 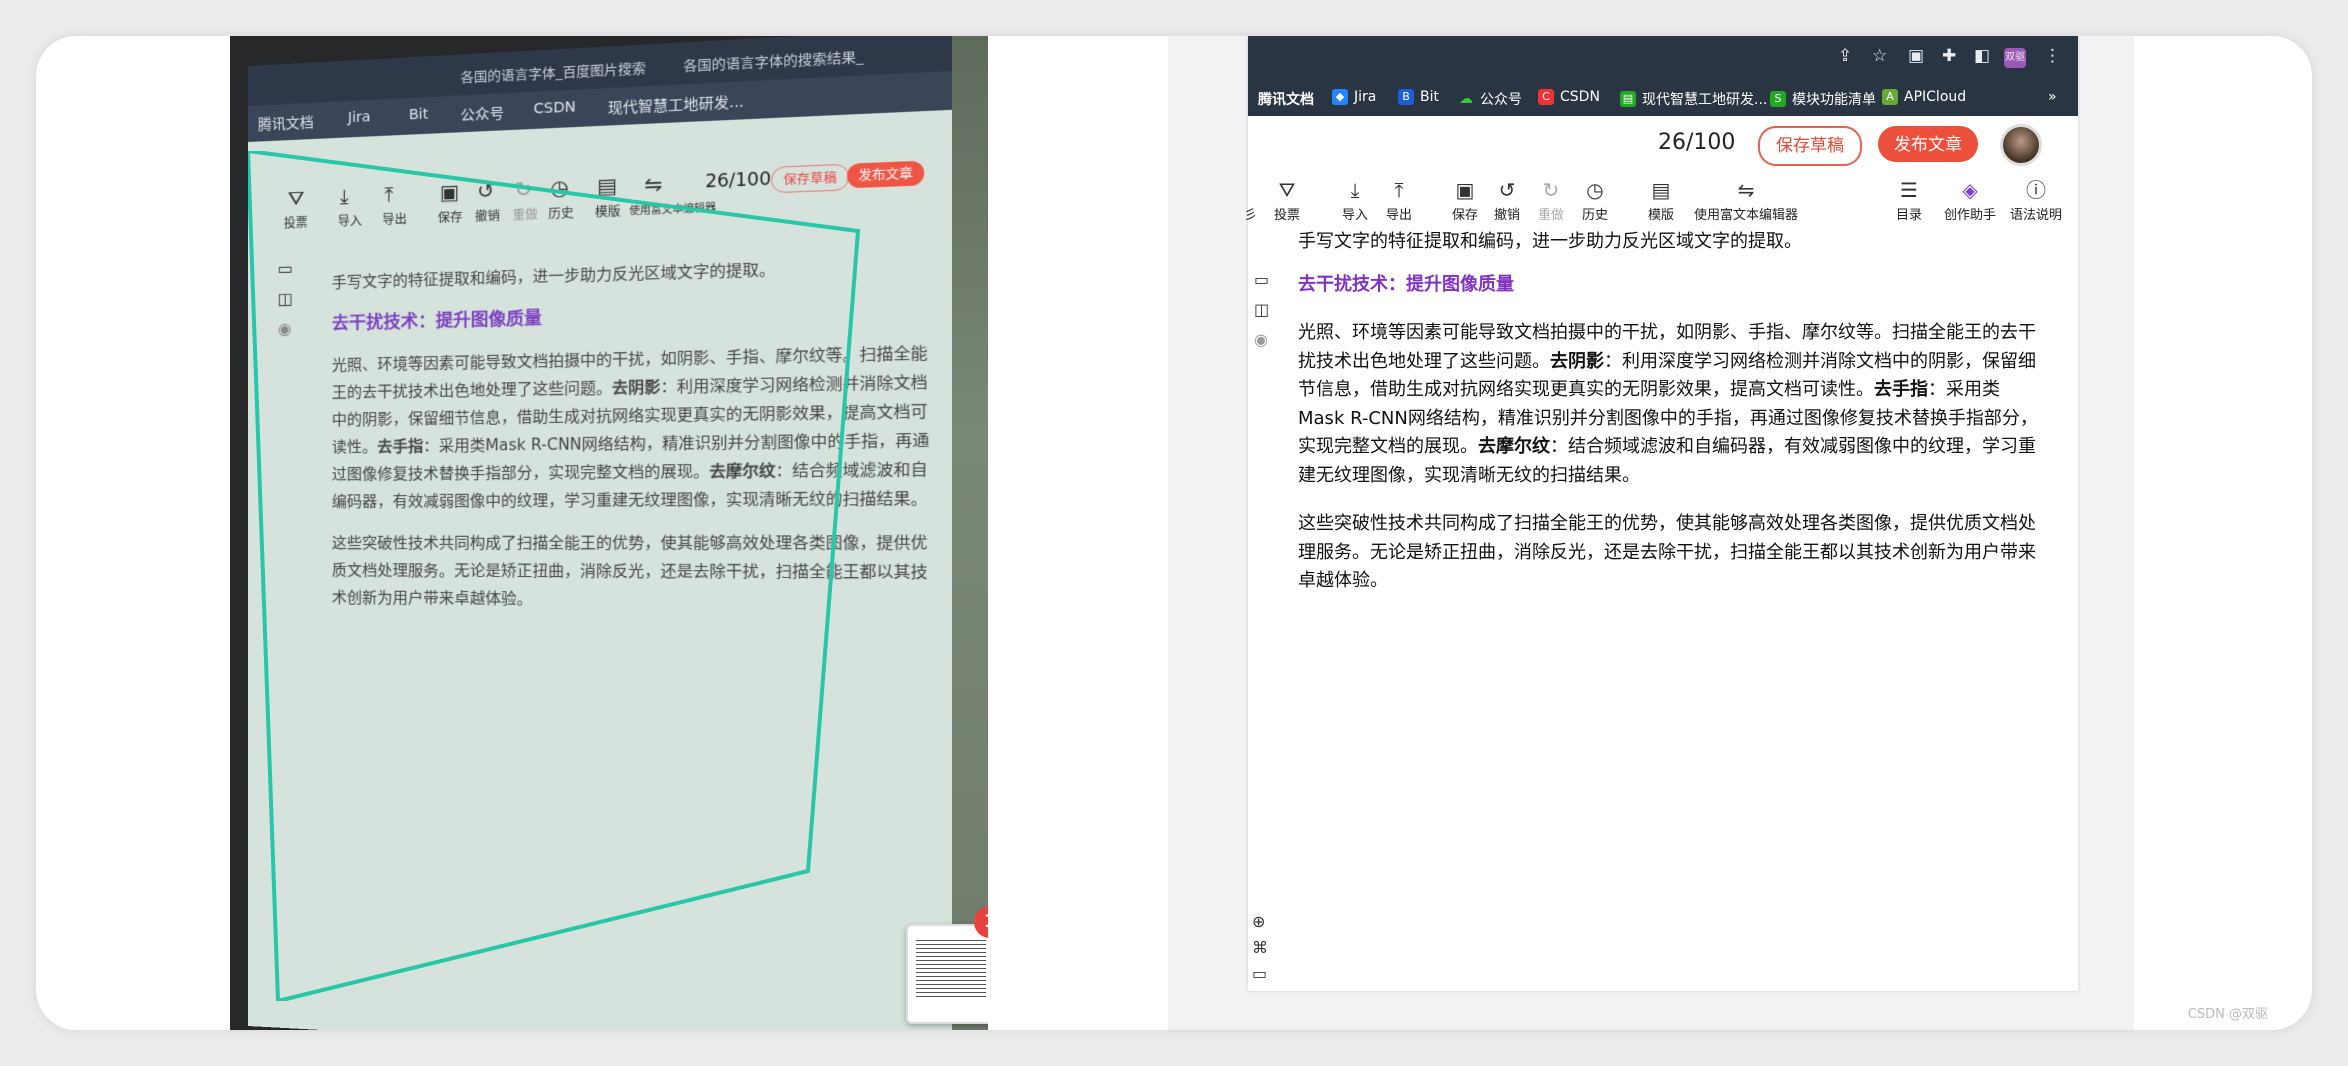 What do you see at coordinates (286, 123) in the screenshot?
I see `bookmark-item: 腾讯文档` at bounding box center [286, 123].